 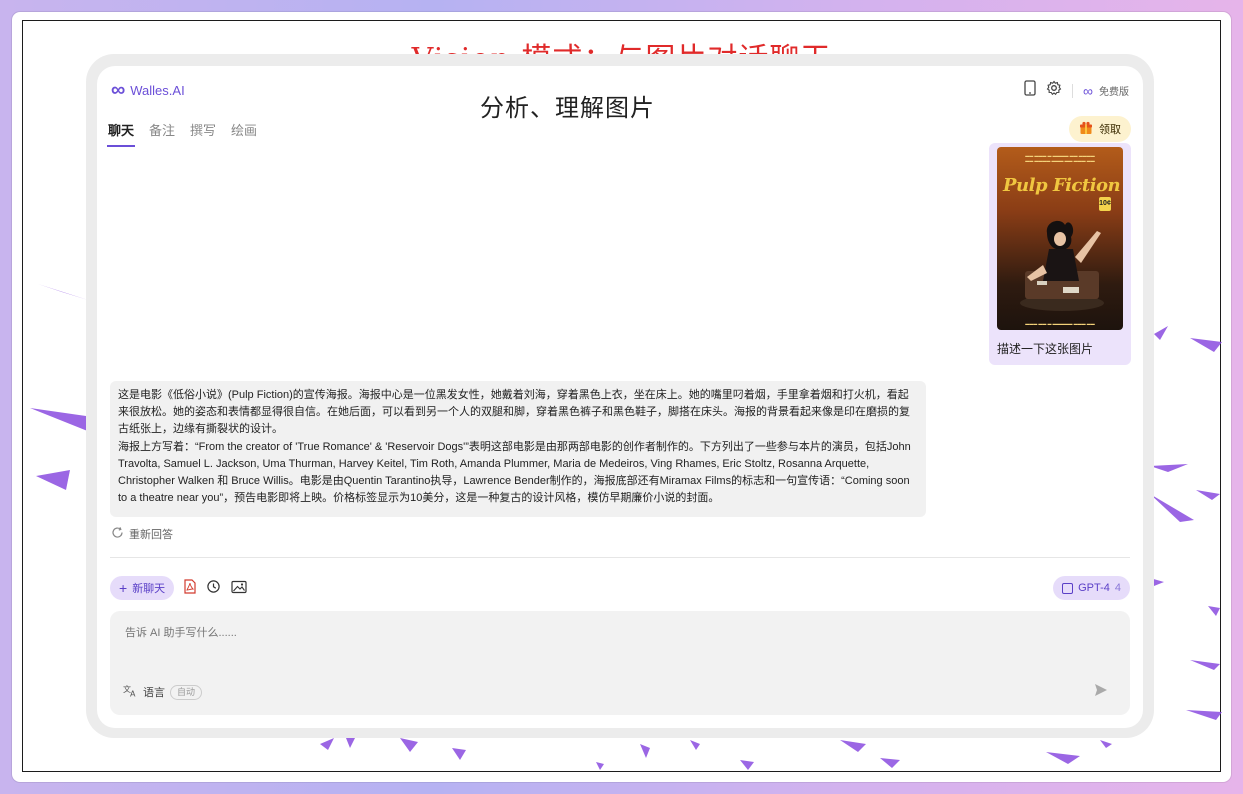 What do you see at coordinates (244, 133) in the screenshot?
I see `tab-draw: 绘画` at bounding box center [244, 133].